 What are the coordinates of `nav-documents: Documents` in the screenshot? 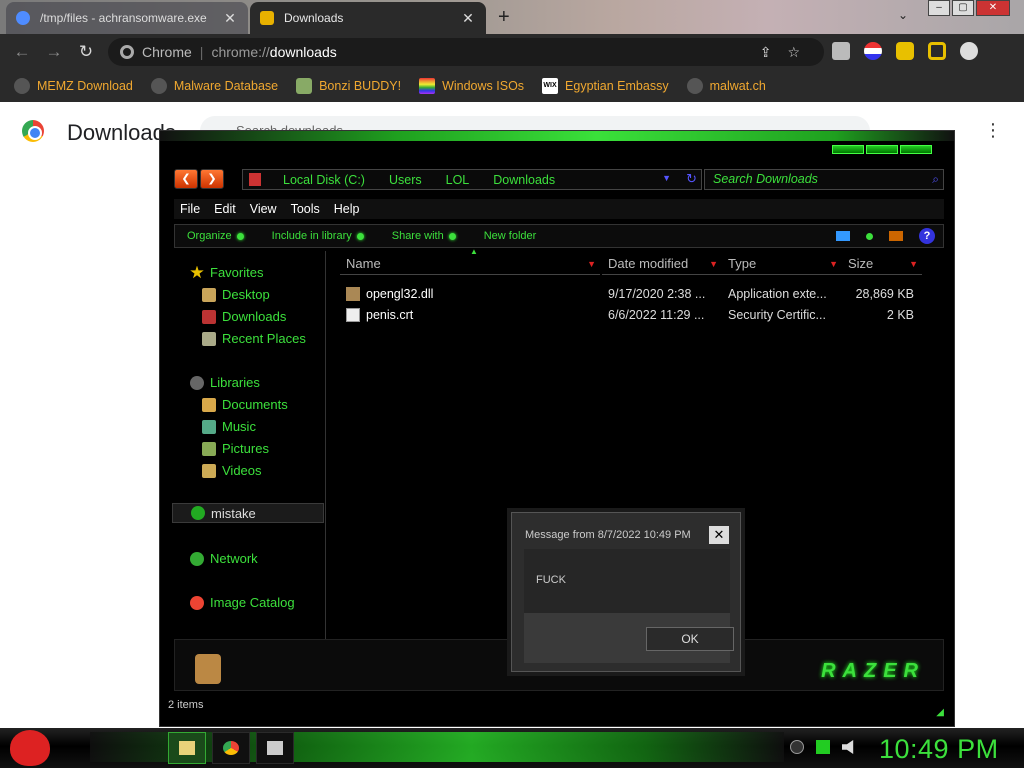 It's located at (245, 404).